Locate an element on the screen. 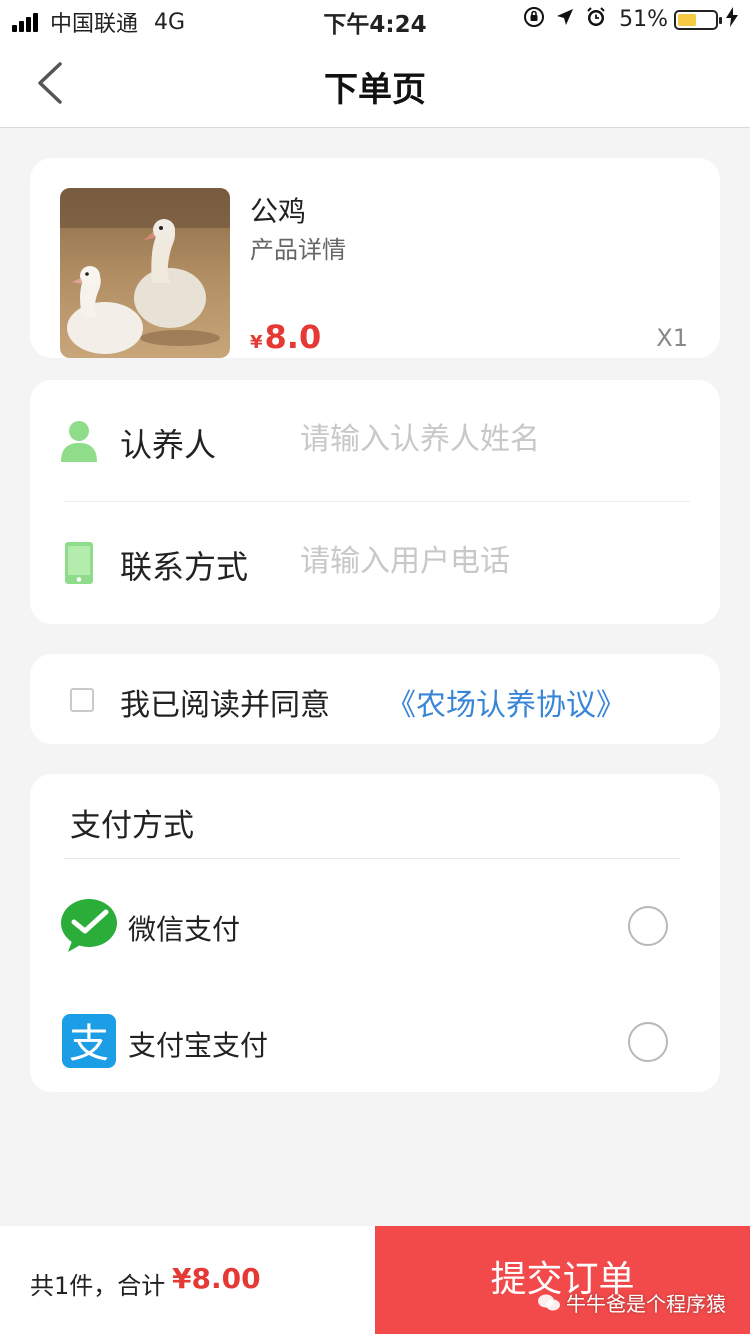 Image resolution: width=750 pixels, height=1334 pixels. status-bar: 中国联通 4G 下午4:24 51% is located at coordinates (375, 20).